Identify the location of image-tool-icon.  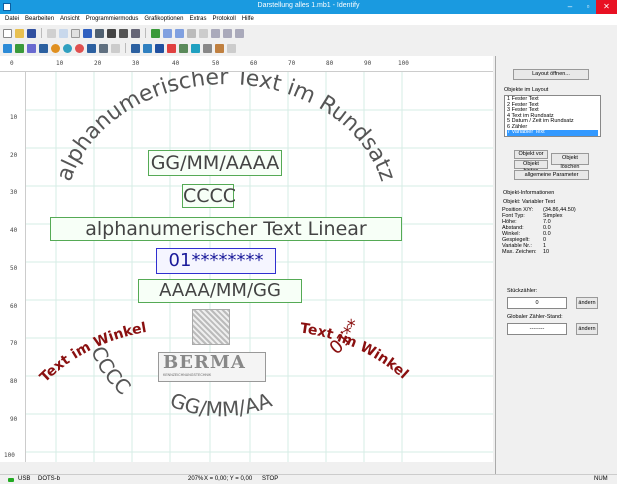
(99, 33).